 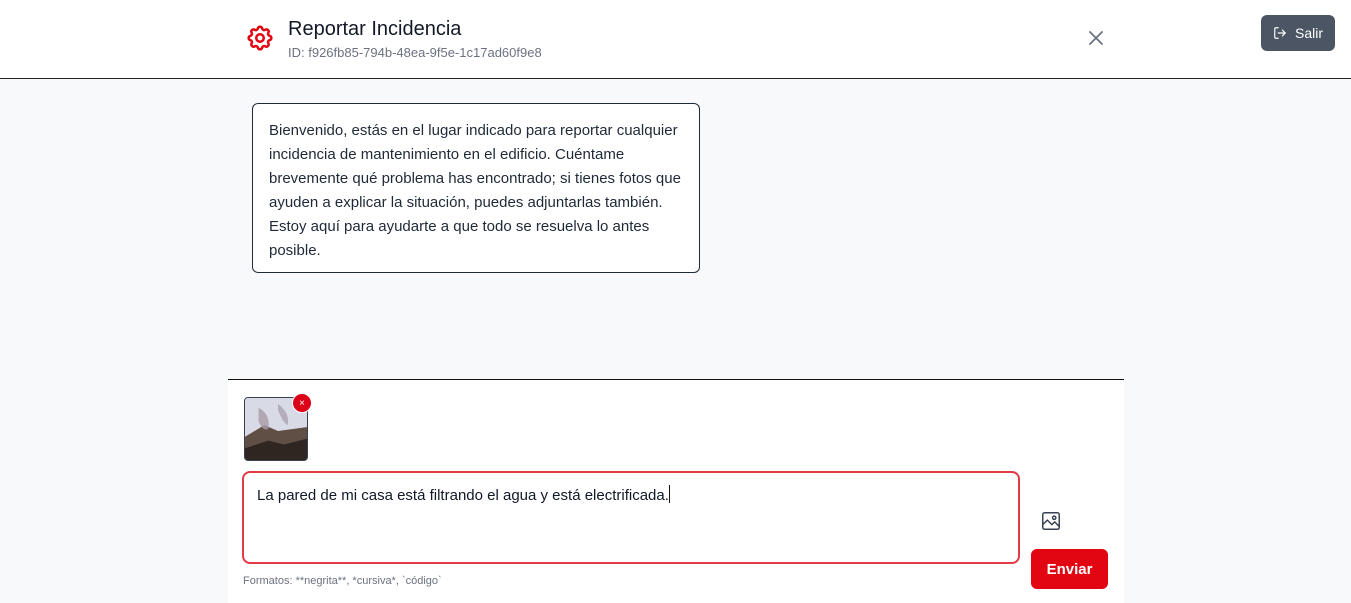 What do you see at coordinates (260, 38) in the screenshot?
I see `gear-icon` at bounding box center [260, 38].